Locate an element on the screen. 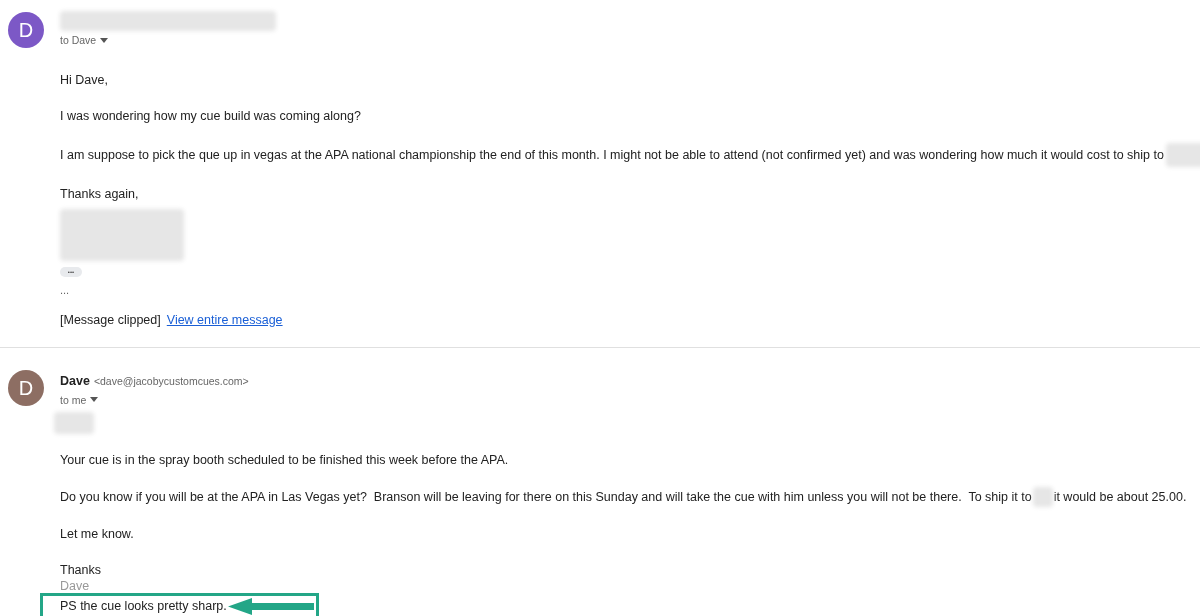 The width and height of the screenshot is (1200, 616). message-text: Hi Dave, is located at coordinates (84, 80).